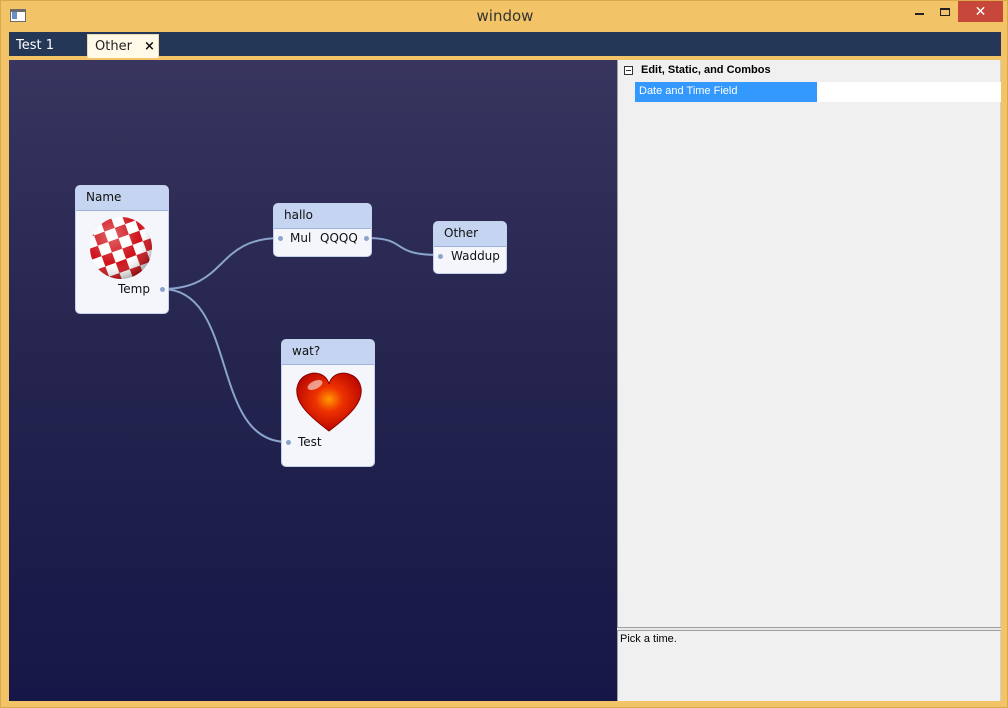 This screenshot has width=1008, height=708. I want to click on link-temp-to-test, so click(224, 365).